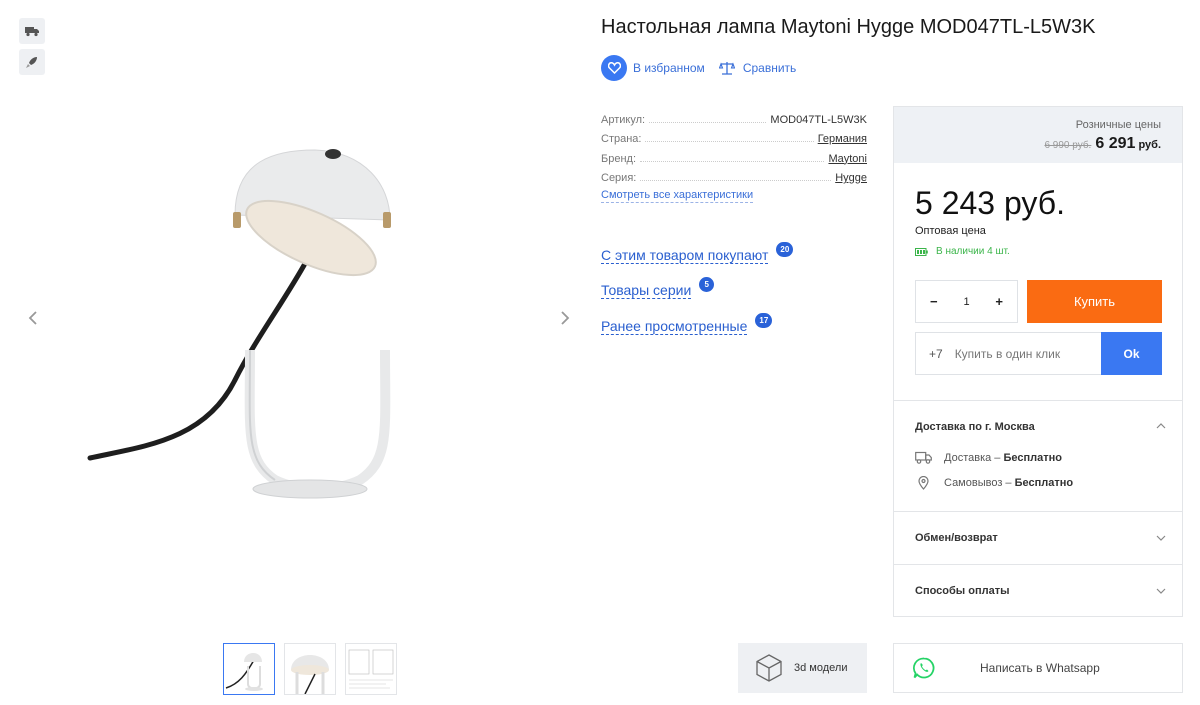 This screenshot has width=1200, height=705. I want to click on wholesale-price-label: Оптовая цена, so click(950, 231).